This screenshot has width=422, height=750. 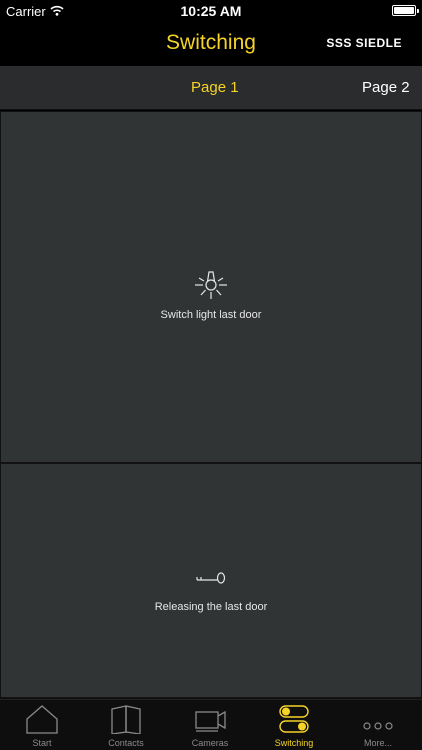 What do you see at coordinates (364, 43) in the screenshot?
I see `brand-logo: SSS SIEDLE` at bounding box center [364, 43].